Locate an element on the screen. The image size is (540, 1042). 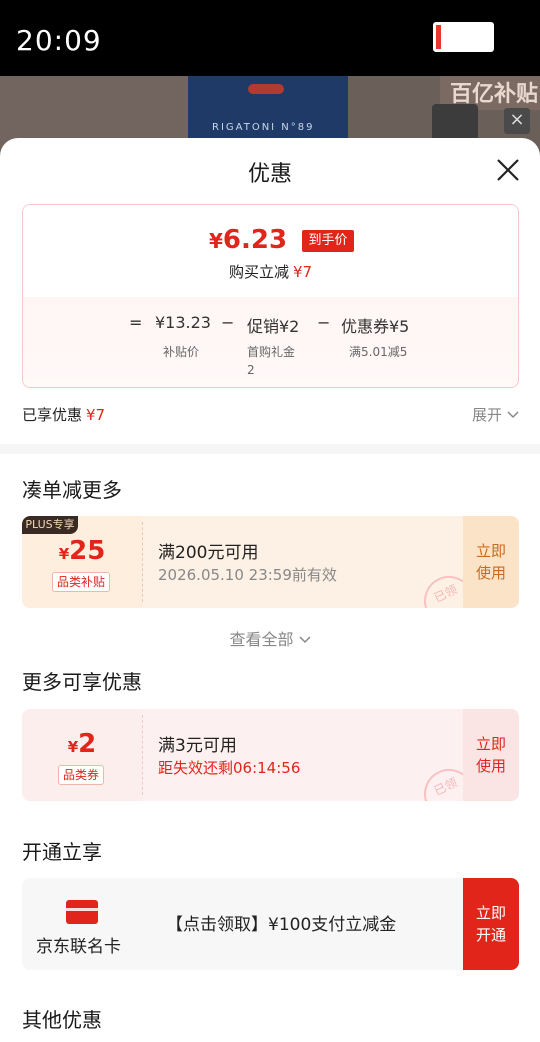
coupon-amount: ¥2 is located at coordinates (82, 744).